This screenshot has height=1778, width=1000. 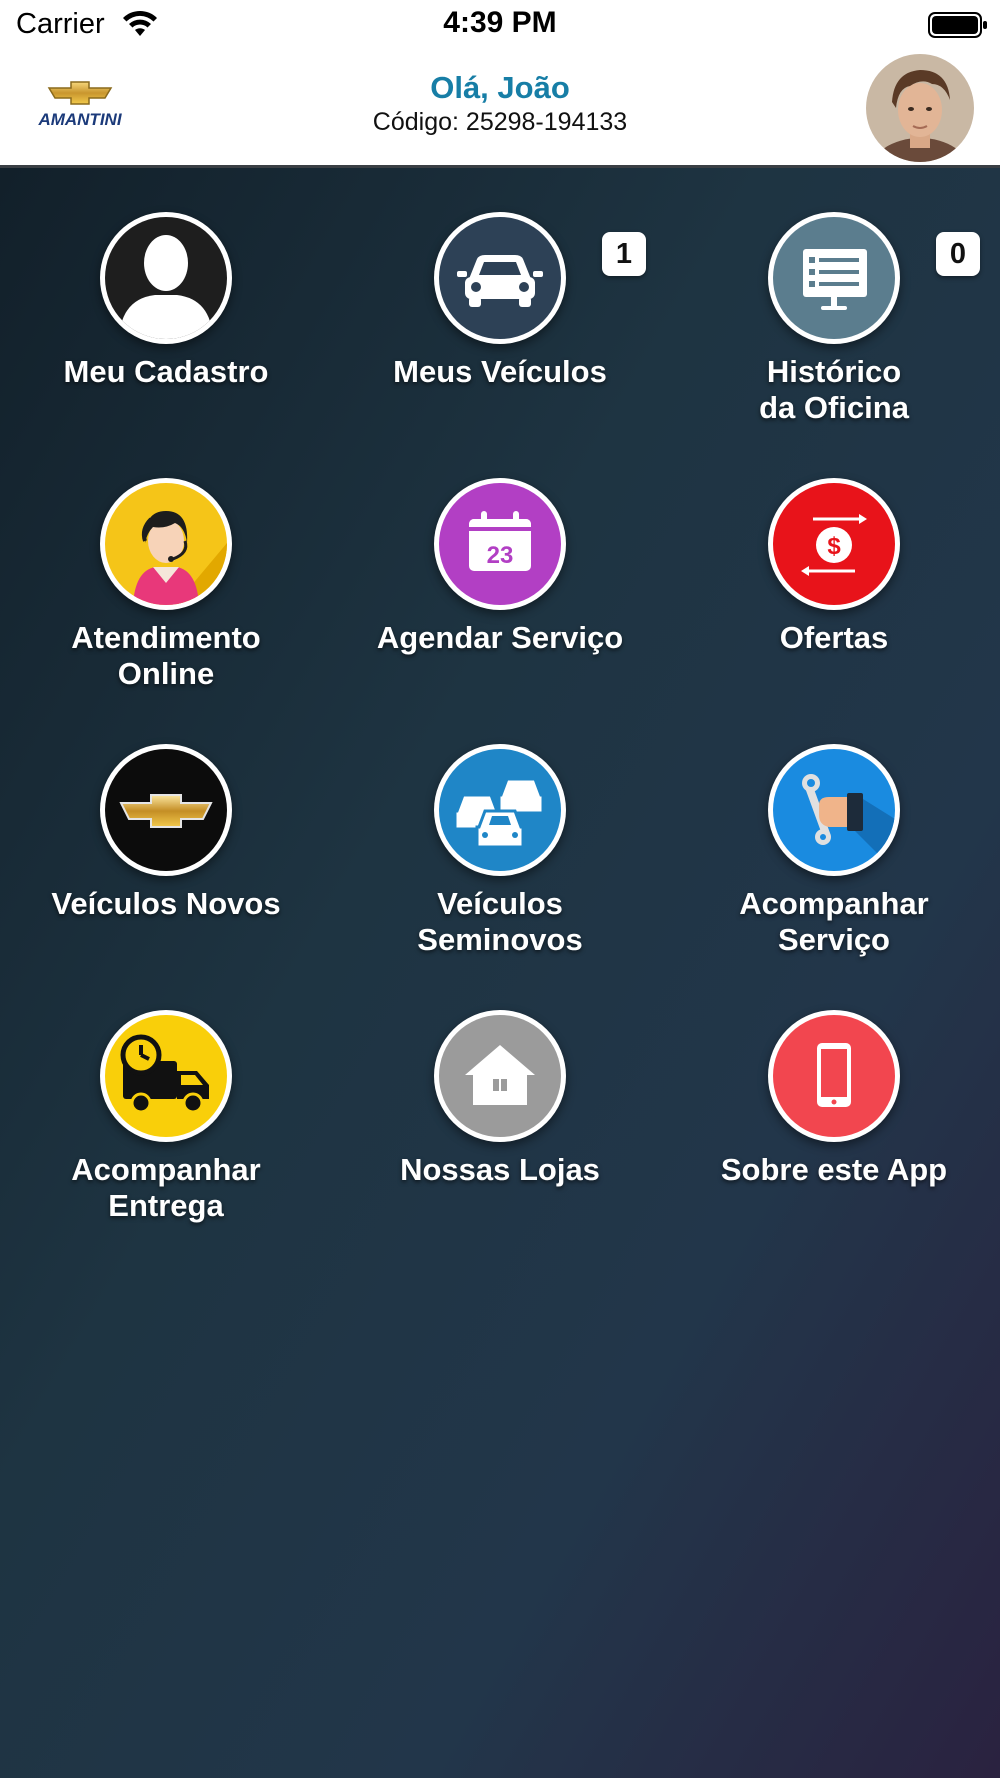 I want to click on menu-item-acompanhar-entrega: Acompanhar Entrega, so click(x=166, y=1110).